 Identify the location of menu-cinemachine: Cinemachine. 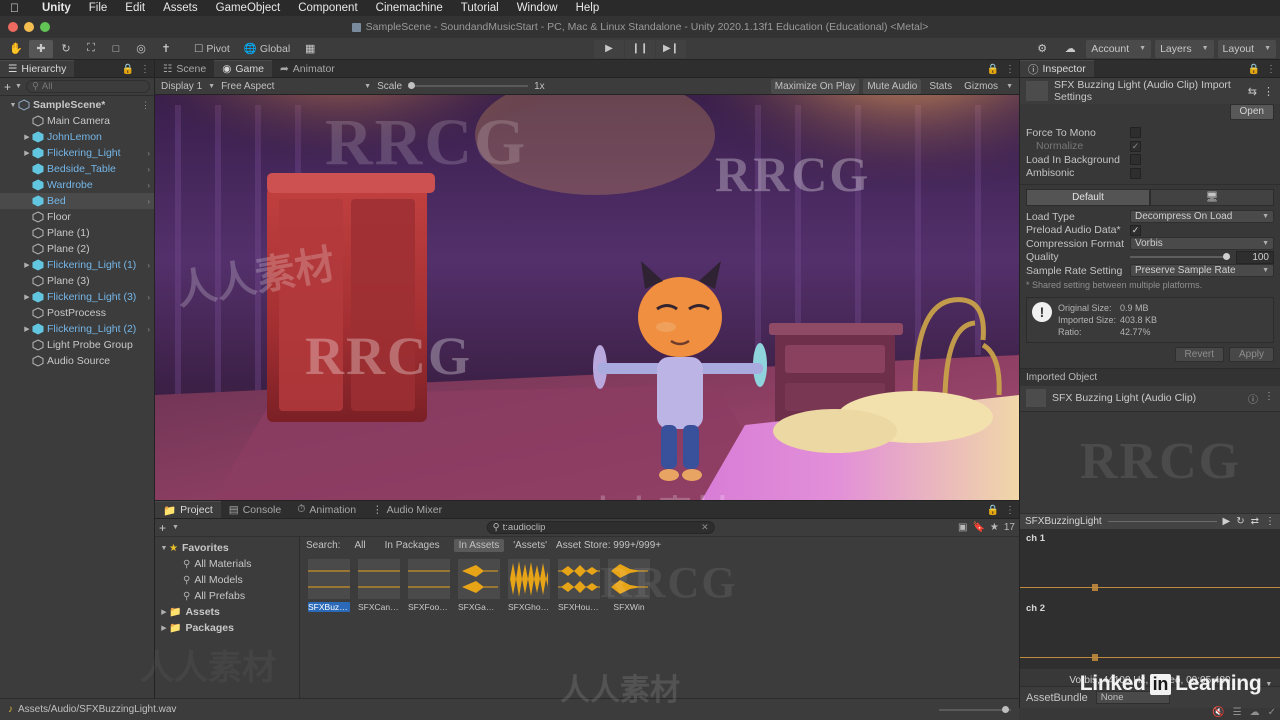
(409, 8).